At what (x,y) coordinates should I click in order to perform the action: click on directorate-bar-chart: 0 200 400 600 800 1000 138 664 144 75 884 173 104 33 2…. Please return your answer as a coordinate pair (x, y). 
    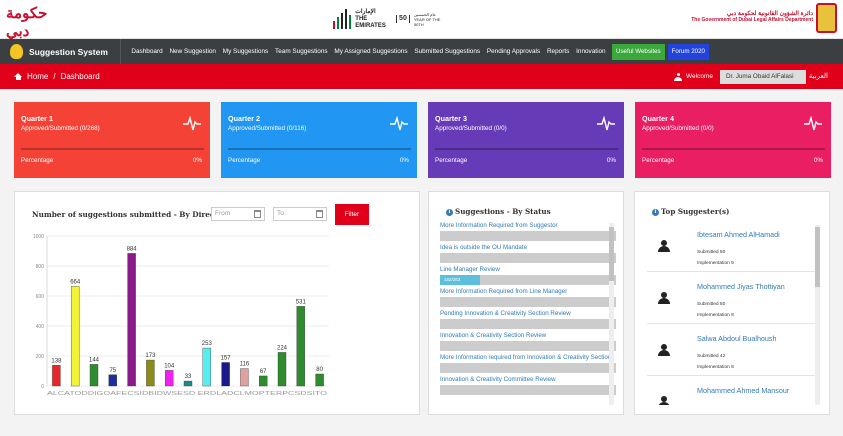
    Looking at the image, I should click on (181, 315).